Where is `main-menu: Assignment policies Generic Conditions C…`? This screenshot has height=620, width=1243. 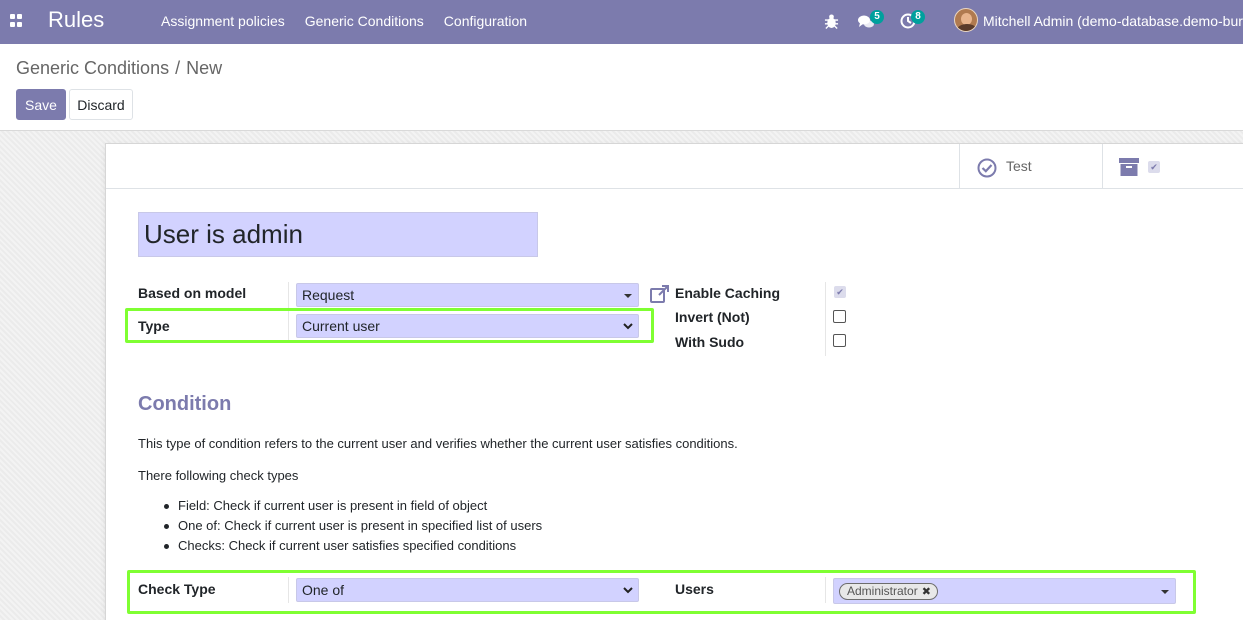 main-menu: Assignment policies Generic Conditions C… is located at coordinates (354, 21).